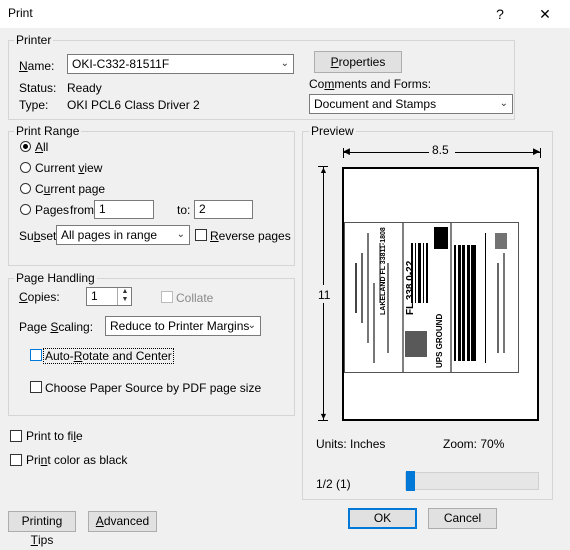 Image resolution: width=570 pixels, height=550 pixels. What do you see at coordinates (34, 40) in the screenshot?
I see `printer-group-label: Printer` at bounding box center [34, 40].